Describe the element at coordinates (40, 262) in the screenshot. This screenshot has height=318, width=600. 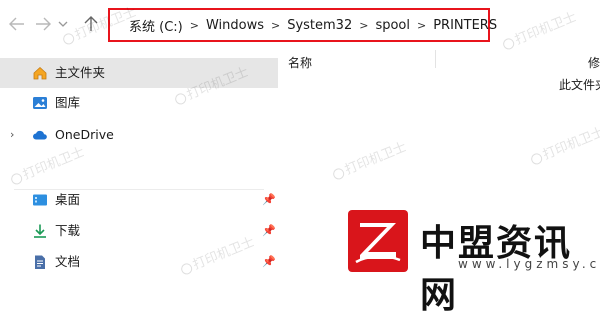
I see `document-icon` at that location.